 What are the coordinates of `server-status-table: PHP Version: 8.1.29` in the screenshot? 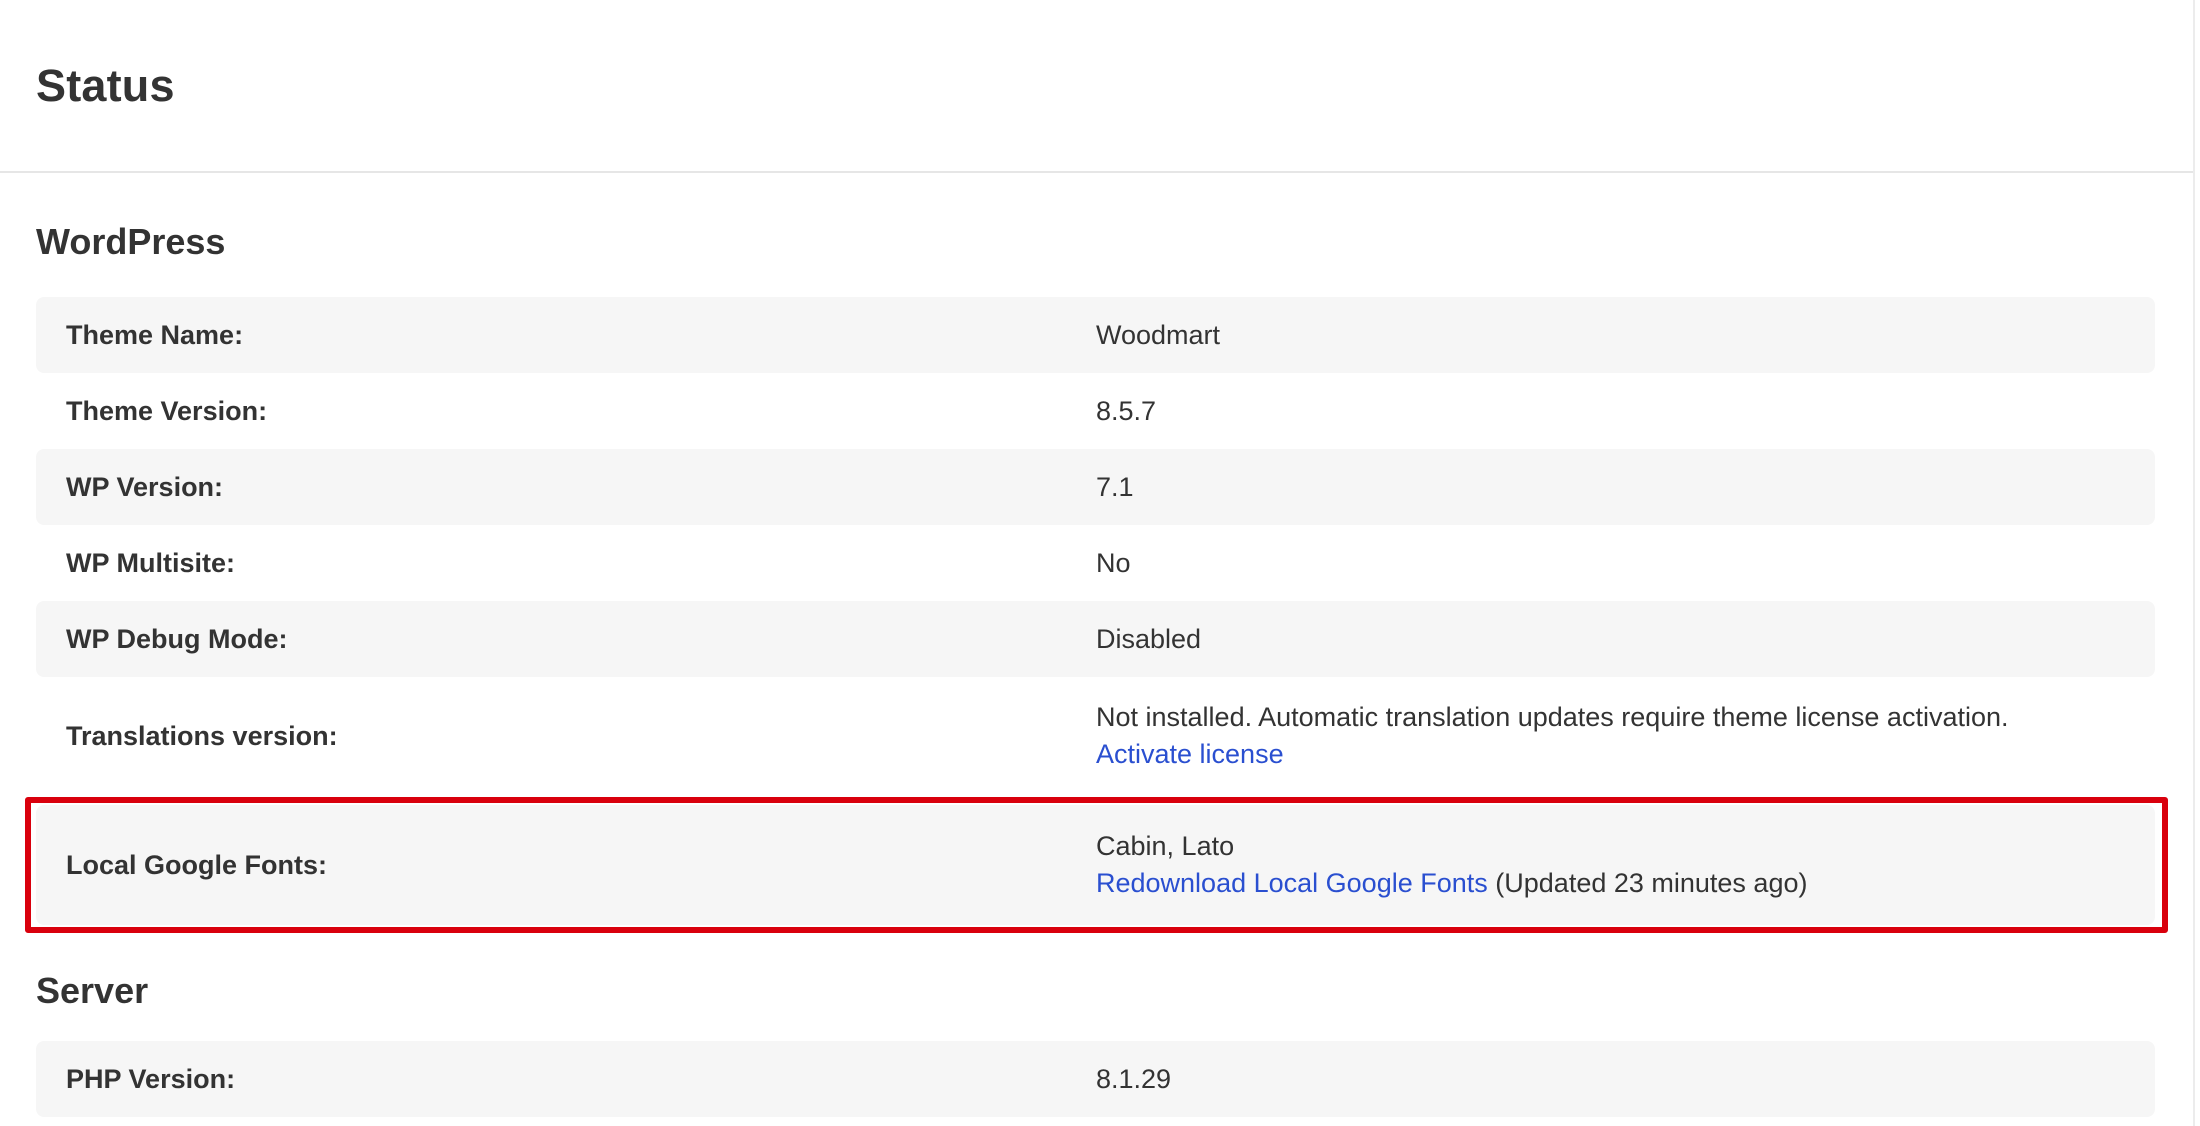 It's located at (1095, 1079).